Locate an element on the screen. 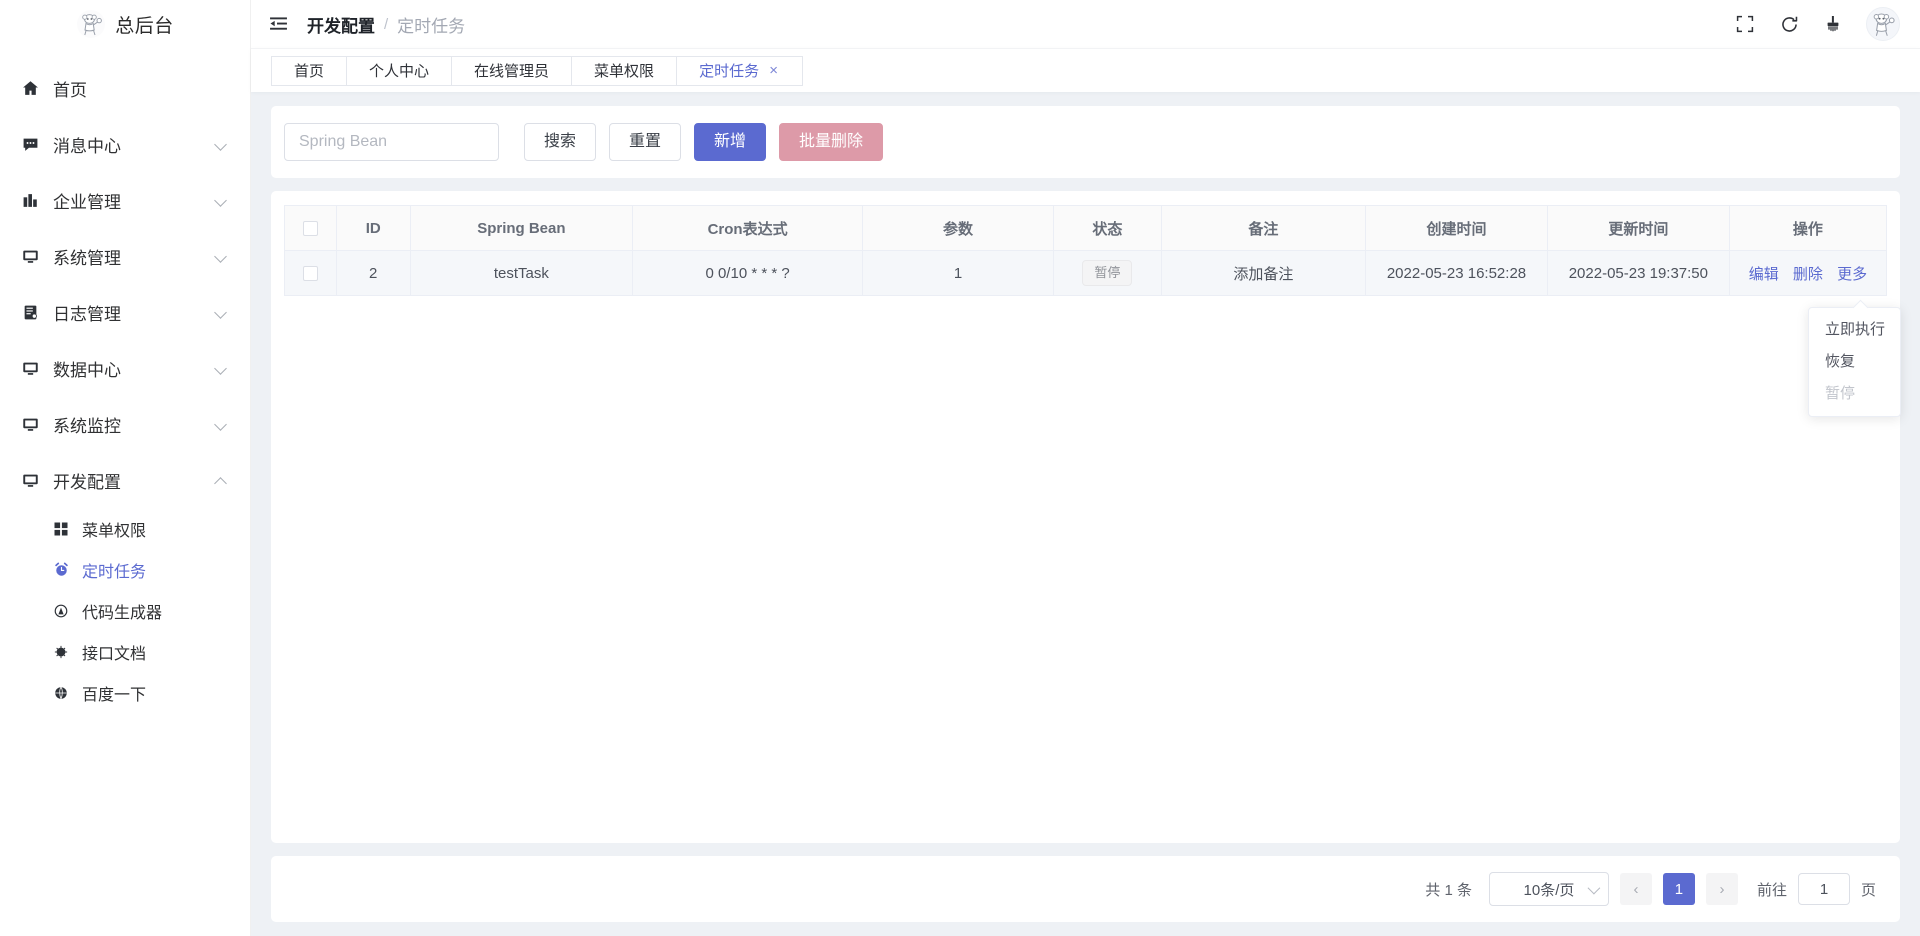 This screenshot has height=936, width=1920. close-icon: × is located at coordinates (773, 70).